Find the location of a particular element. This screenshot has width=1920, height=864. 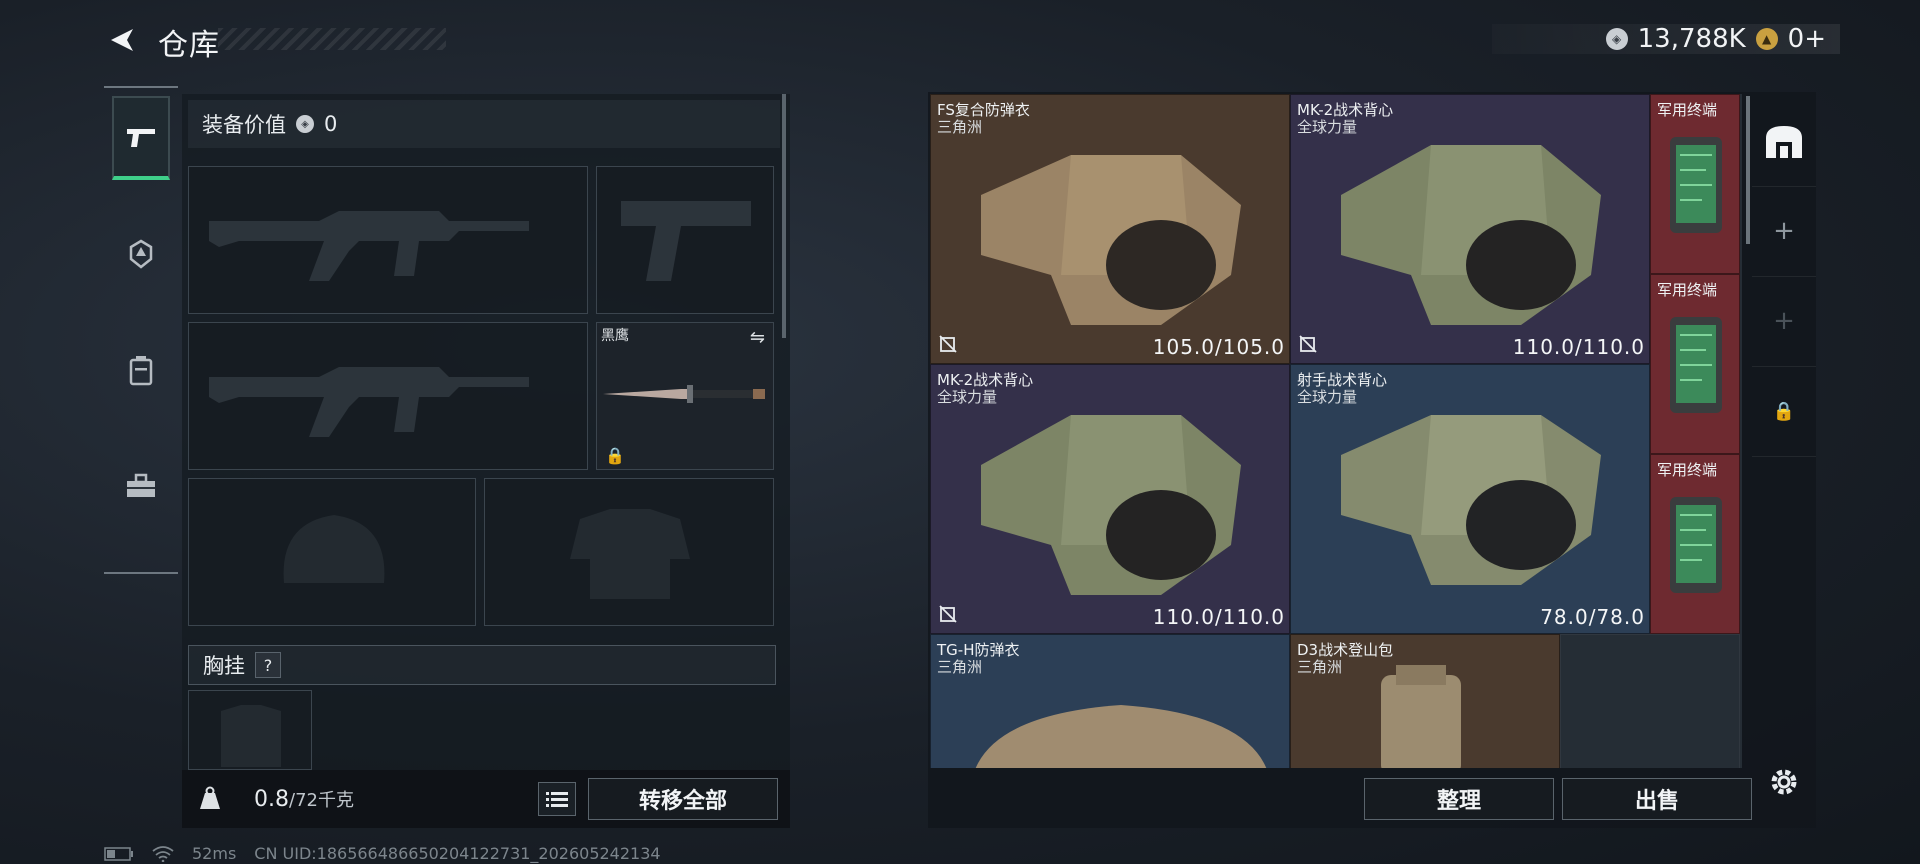

warehouse-icon is located at coordinates (1784, 142).